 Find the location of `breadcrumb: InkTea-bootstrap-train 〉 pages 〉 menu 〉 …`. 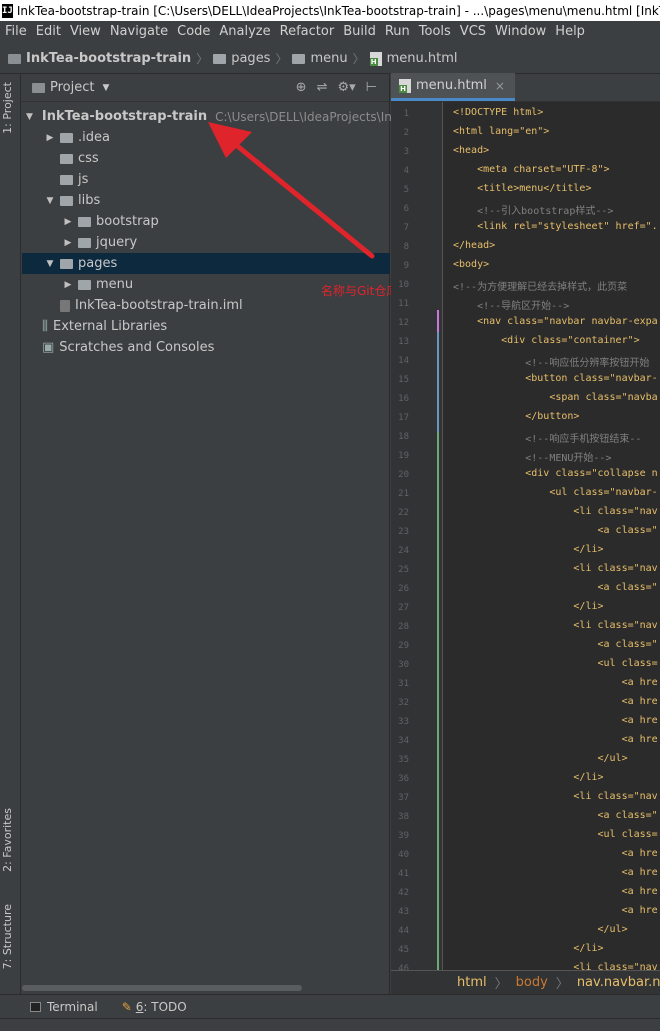

breadcrumb: InkTea-bootstrap-train 〉 pages 〉 menu 〉 … is located at coordinates (330, 59).